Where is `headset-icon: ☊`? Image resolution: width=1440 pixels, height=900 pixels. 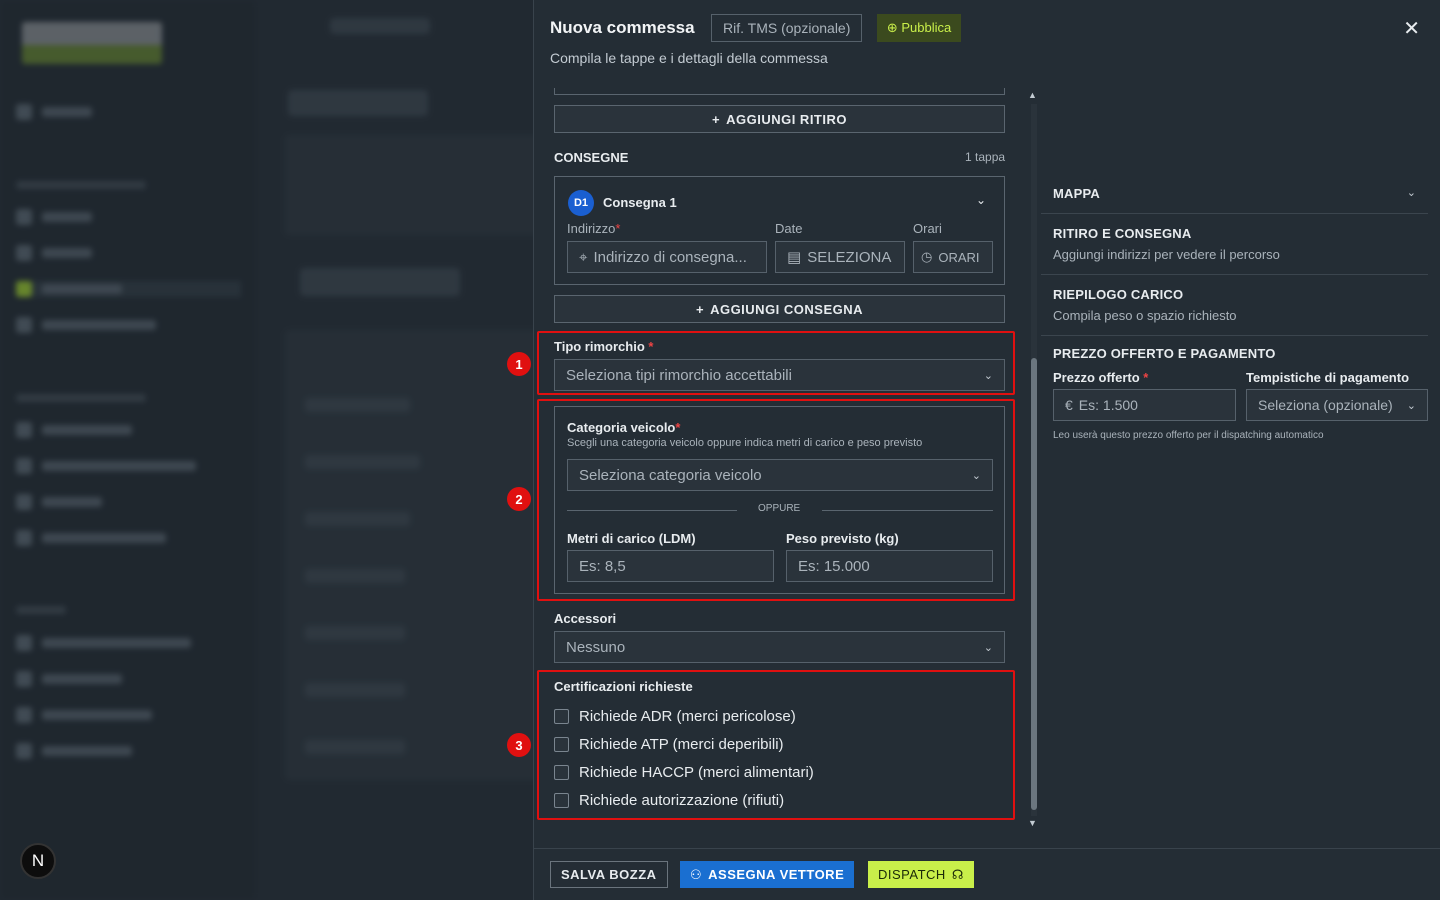
headset-icon: ☊ is located at coordinates (957, 874).